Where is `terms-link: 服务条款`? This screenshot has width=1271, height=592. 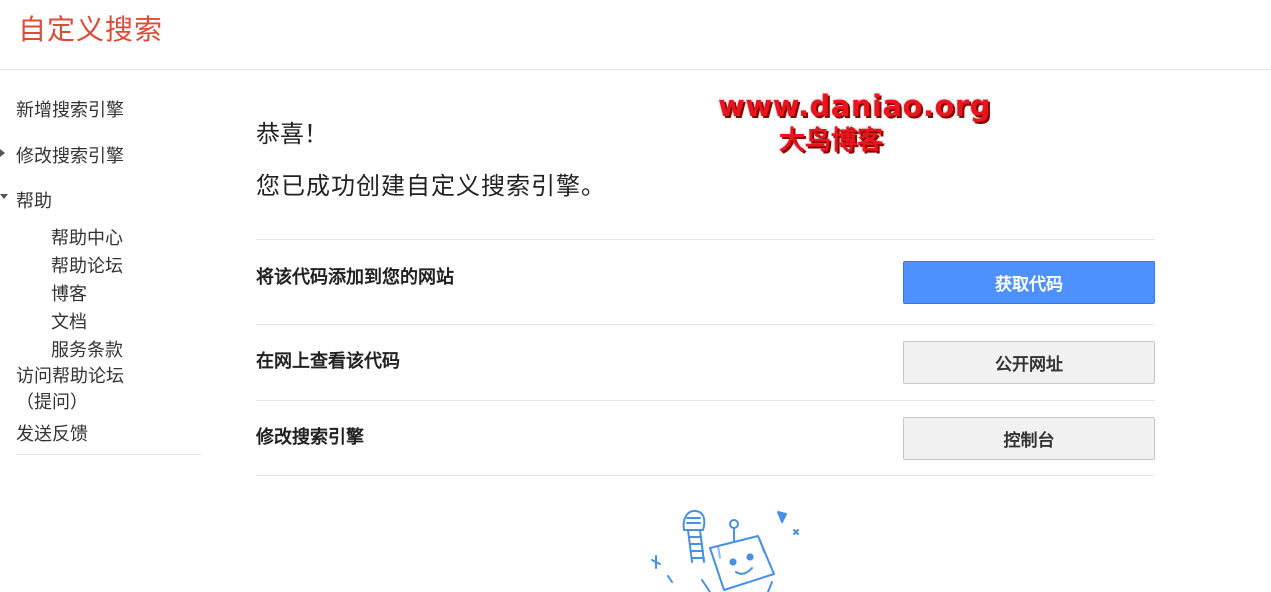 terms-link: 服务条款 is located at coordinates (87, 349).